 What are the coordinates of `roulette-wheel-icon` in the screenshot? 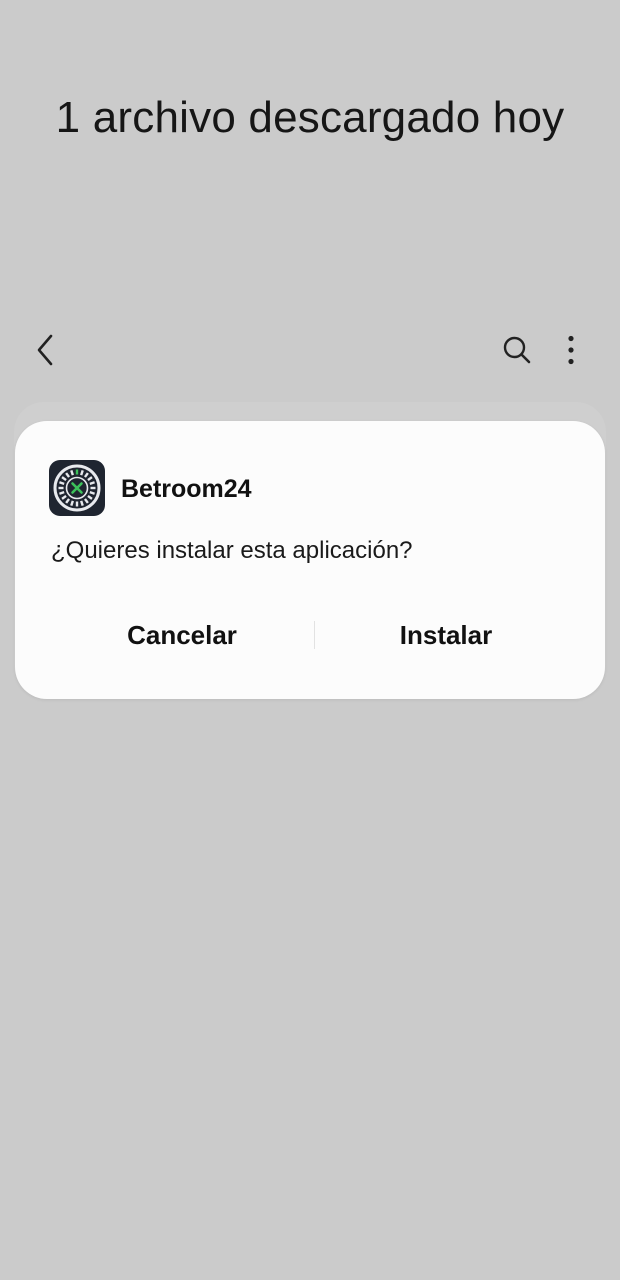 It's located at (77, 488).